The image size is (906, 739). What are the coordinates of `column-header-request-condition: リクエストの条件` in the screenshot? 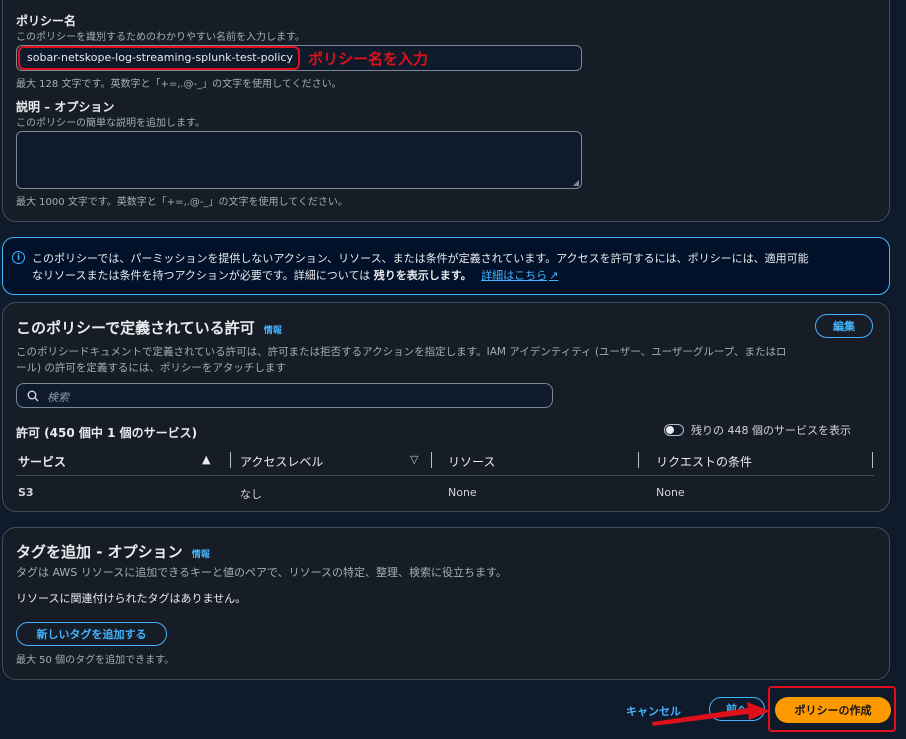 It's located at (704, 461).